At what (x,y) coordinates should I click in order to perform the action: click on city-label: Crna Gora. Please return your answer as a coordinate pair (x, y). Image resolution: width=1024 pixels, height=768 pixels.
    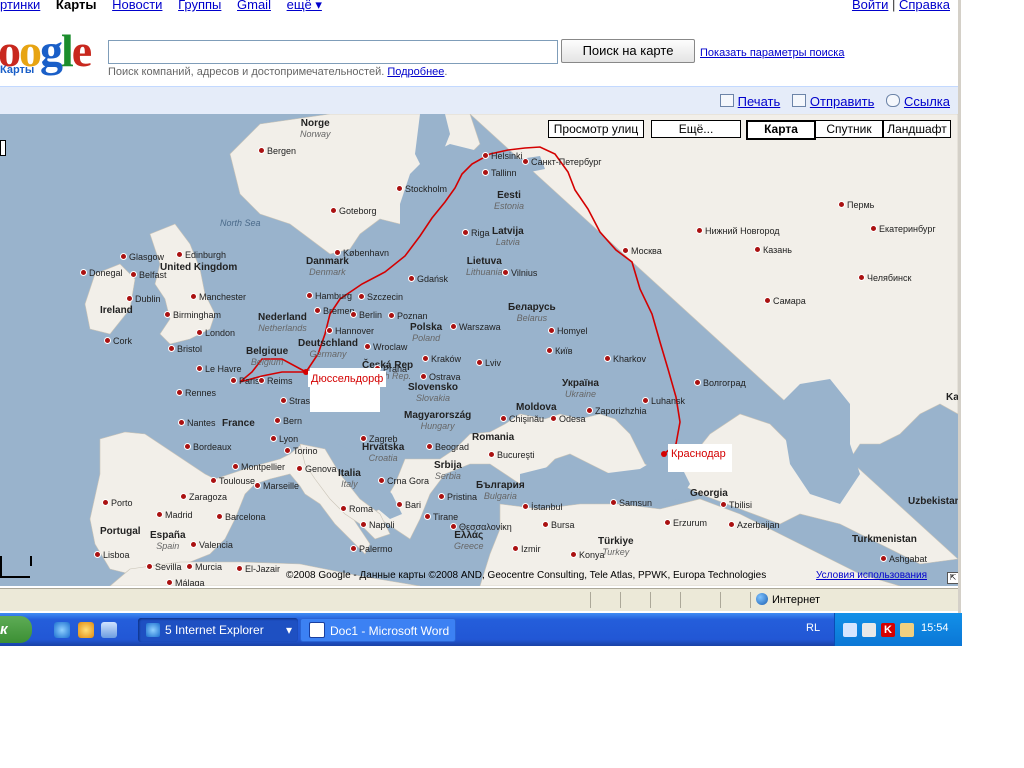
    Looking at the image, I should click on (403, 481).